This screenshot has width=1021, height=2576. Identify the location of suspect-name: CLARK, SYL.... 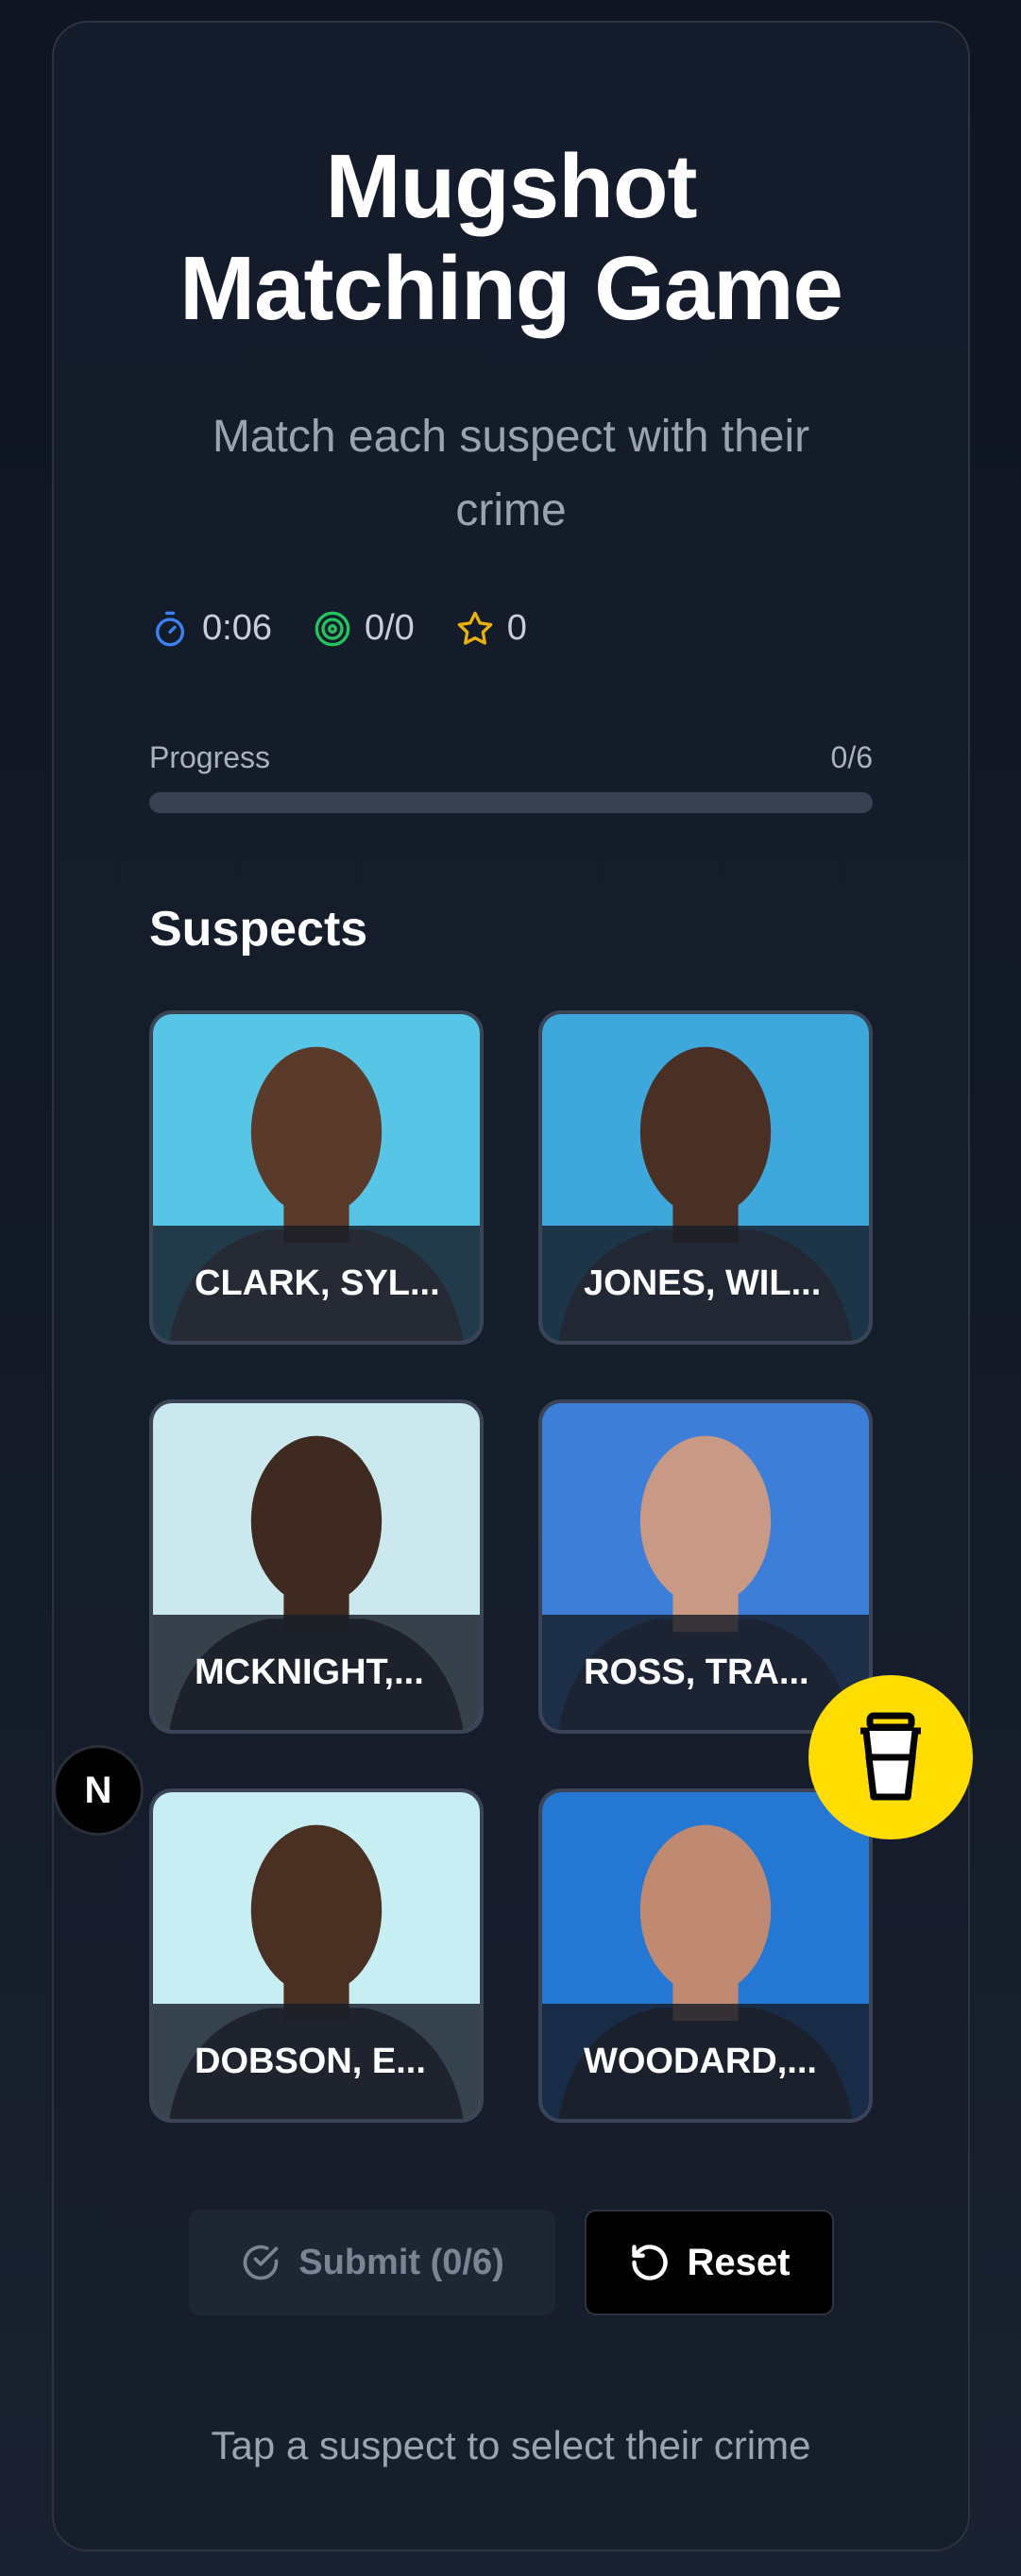
(316, 1283).